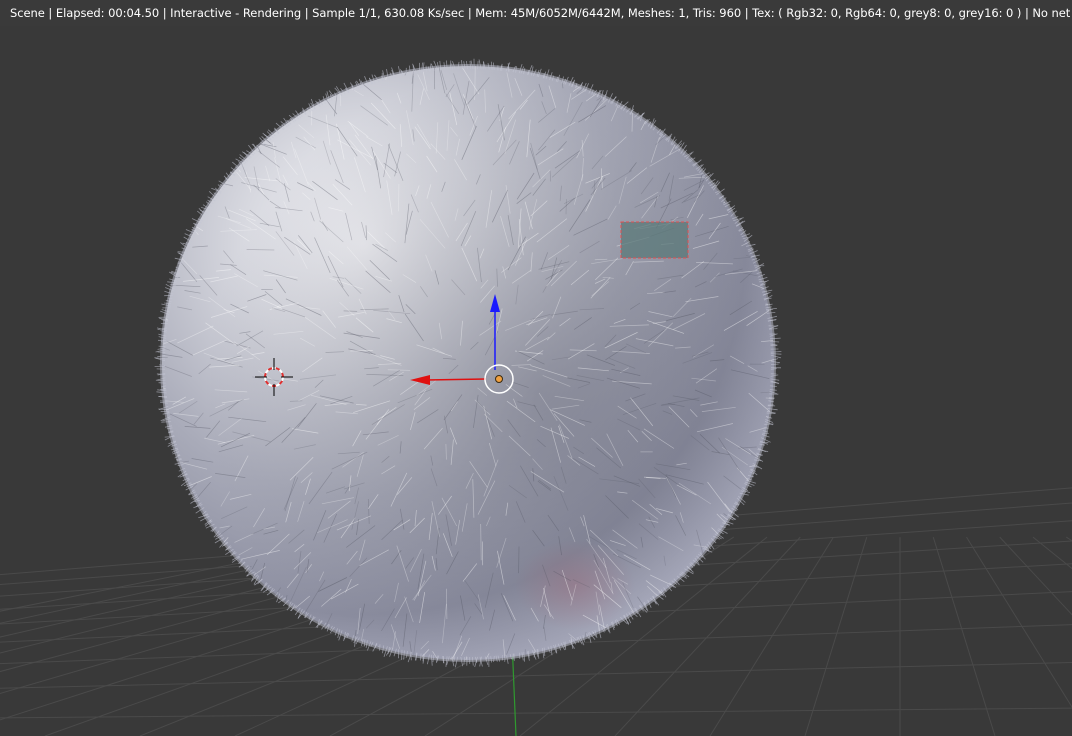 This screenshot has width=1072, height=736. What do you see at coordinates (456, 379) in the screenshot?
I see `gizmo-x-axis` at bounding box center [456, 379].